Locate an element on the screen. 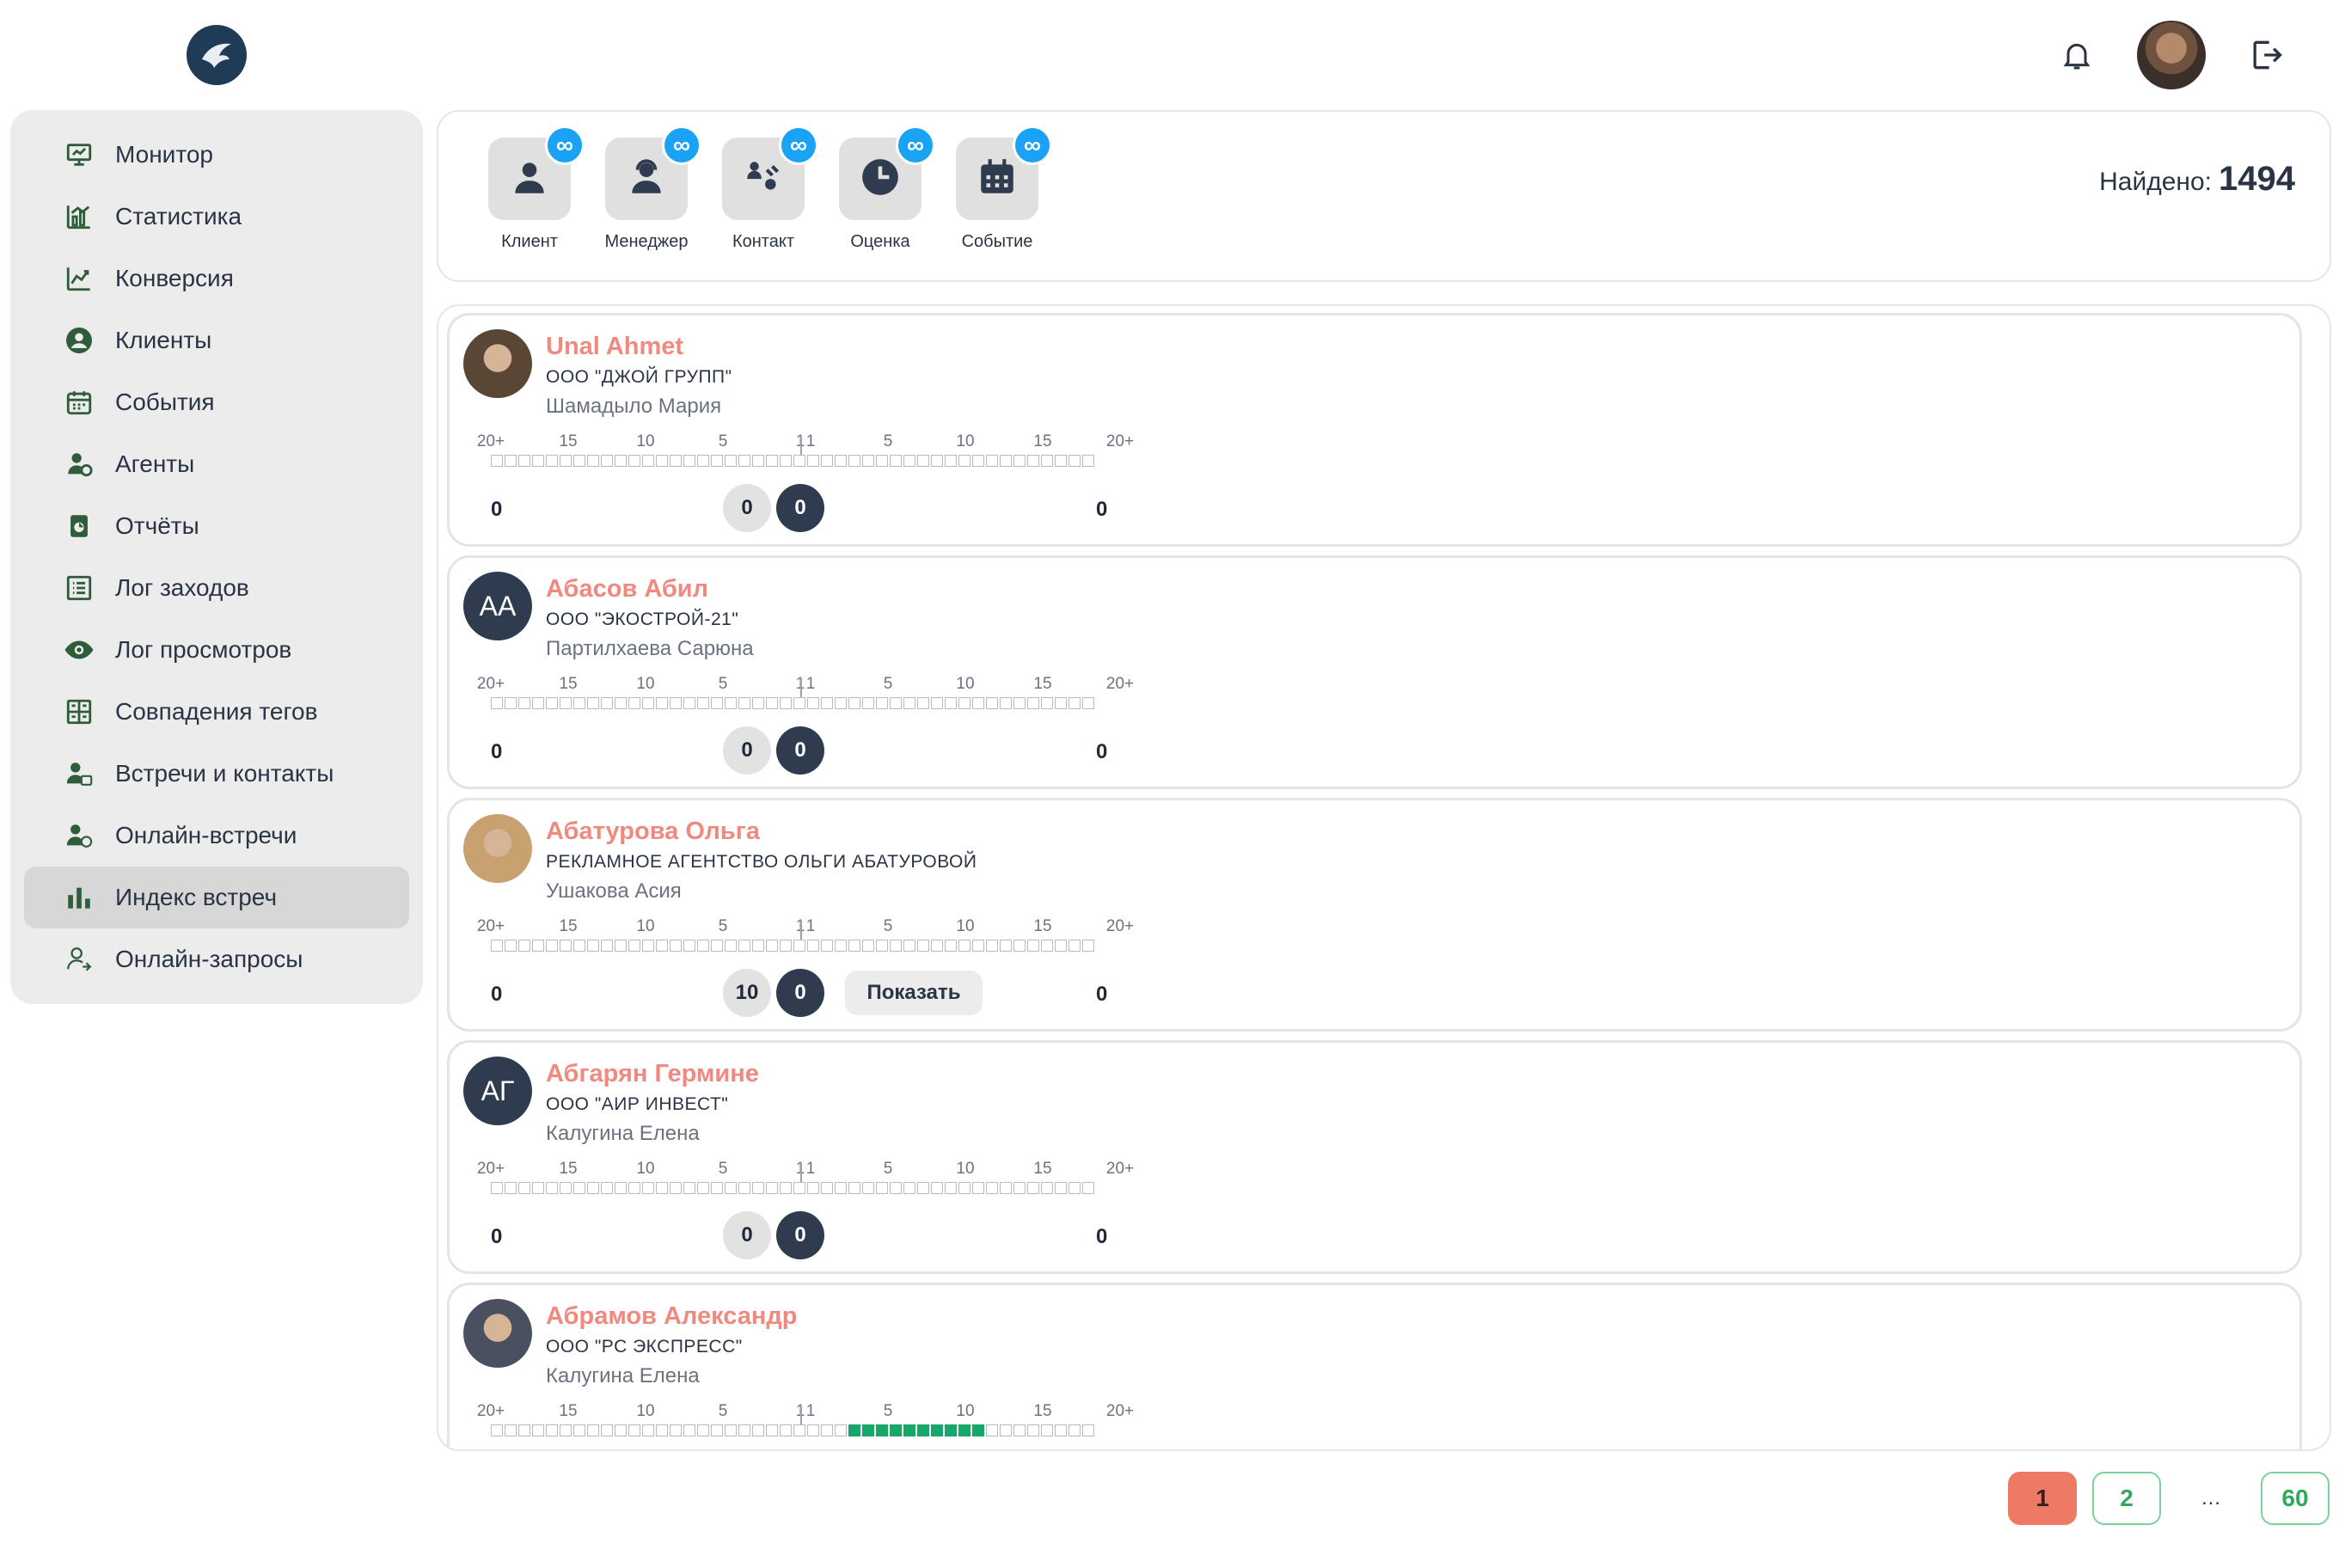 This screenshot has width=2345, height=1568. sidebar-item: Отчёты is located at coordinates (217, 526).